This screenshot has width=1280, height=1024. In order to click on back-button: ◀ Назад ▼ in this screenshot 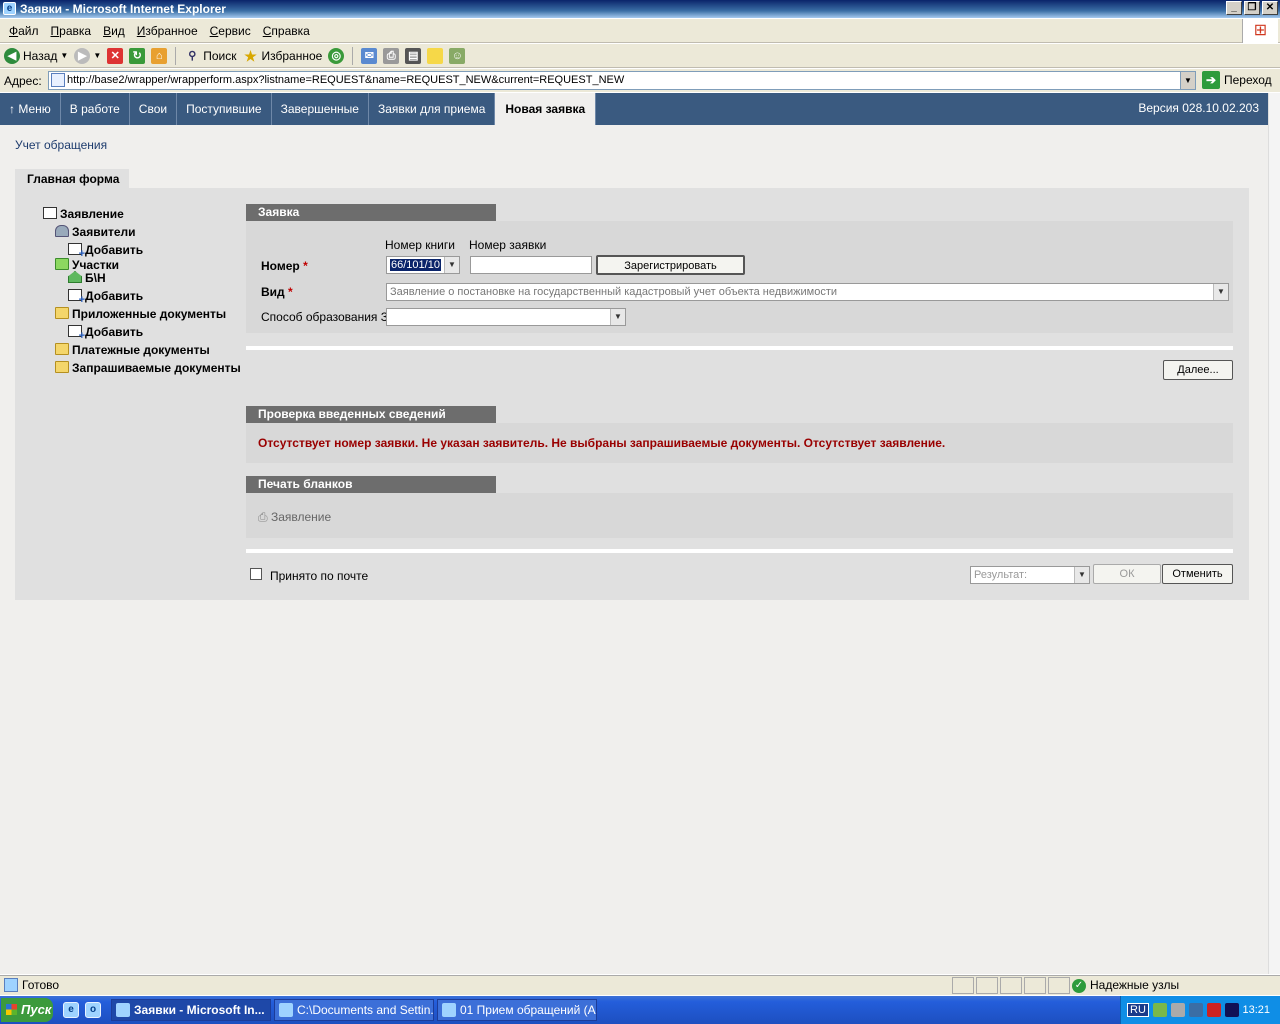, I will do `click(36, 55)`.